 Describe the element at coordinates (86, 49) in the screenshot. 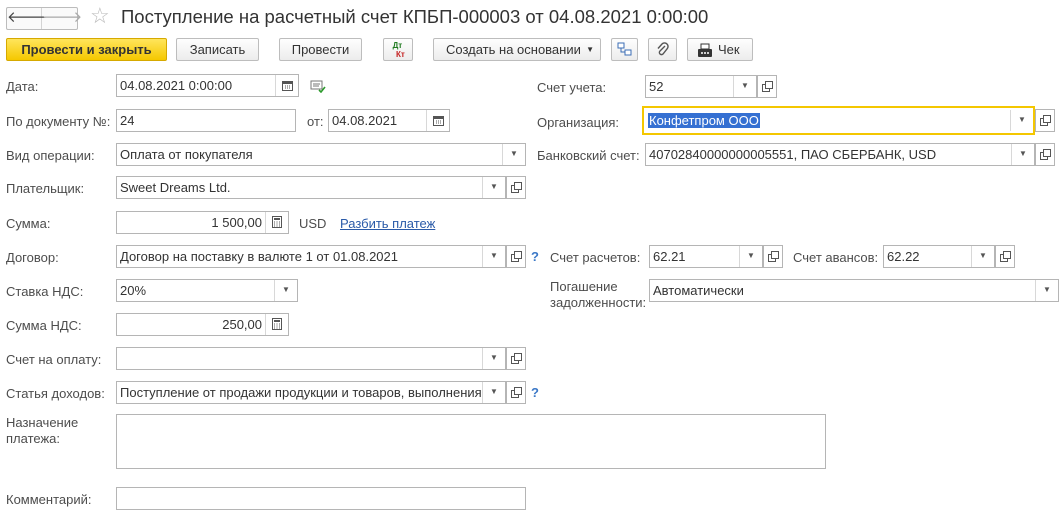

I see `post-and-close-button: Провести и закрыть` at that location.